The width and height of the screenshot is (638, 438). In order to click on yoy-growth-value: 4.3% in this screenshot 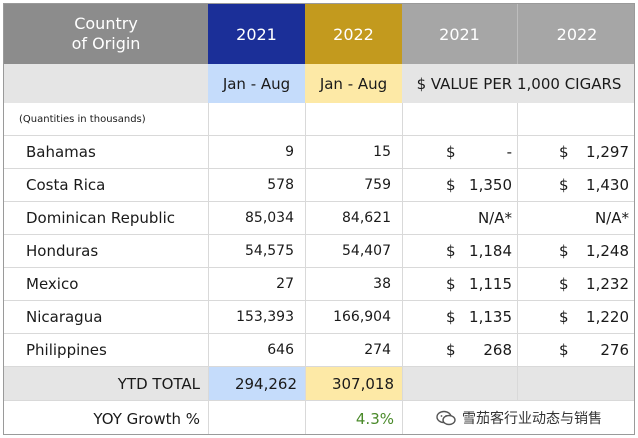, I will do `click(353, 417)`.